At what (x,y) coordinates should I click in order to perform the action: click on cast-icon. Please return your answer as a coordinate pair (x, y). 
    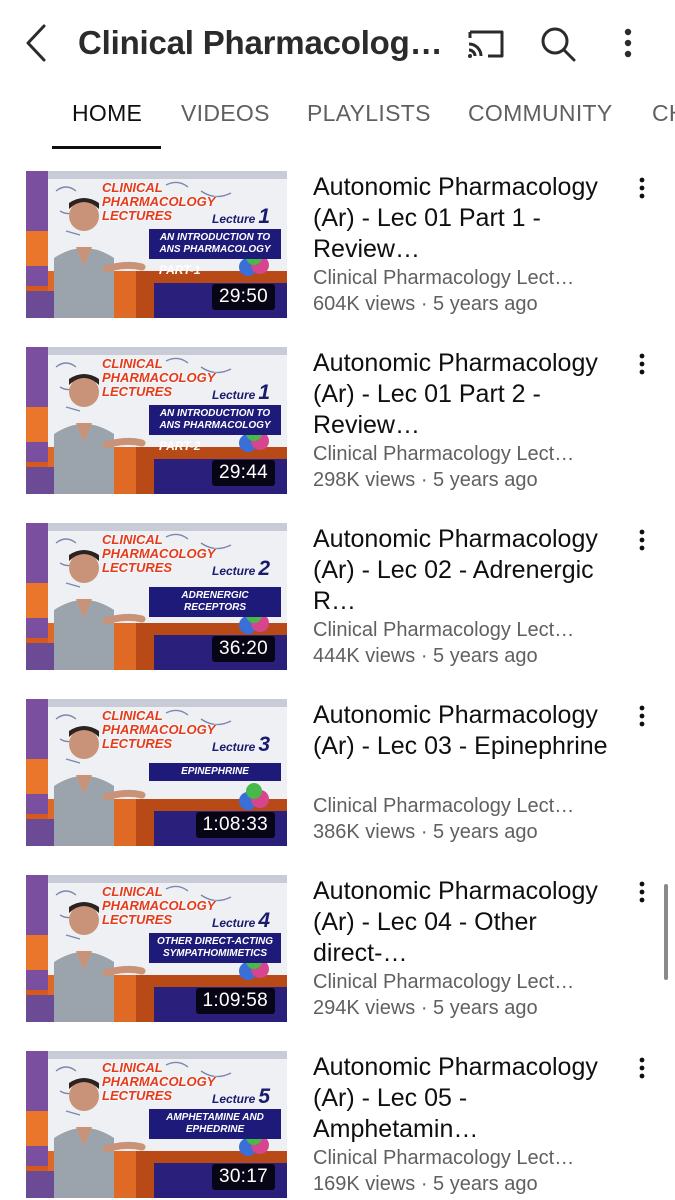
    Looking at the image, I should click on (486, 44).